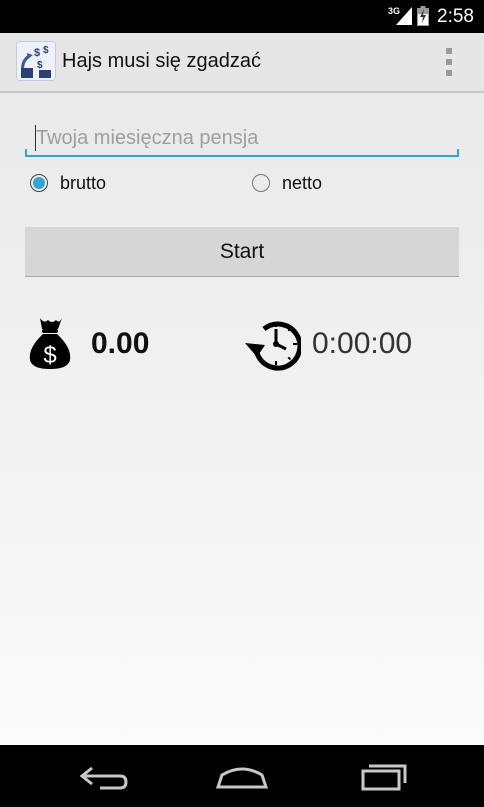 This screenshot has width=484, height=807. What do you see at coordinates (455, 16) in the screenshot?
I see `status-time: 2:58` at bounding box center [455, 16].